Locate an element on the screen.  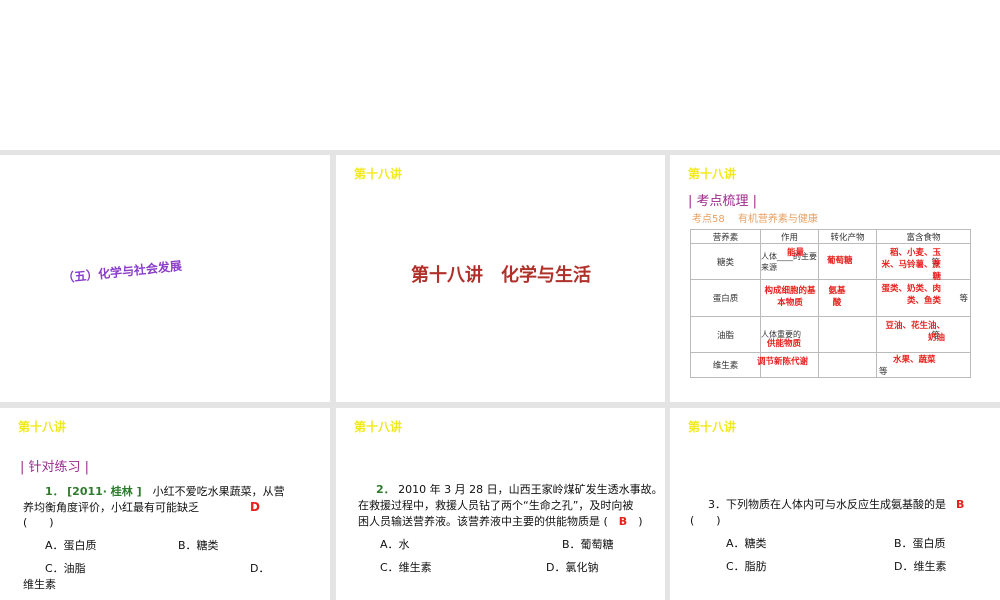
row-name: 维生素 is located at coordinates (725, 365).